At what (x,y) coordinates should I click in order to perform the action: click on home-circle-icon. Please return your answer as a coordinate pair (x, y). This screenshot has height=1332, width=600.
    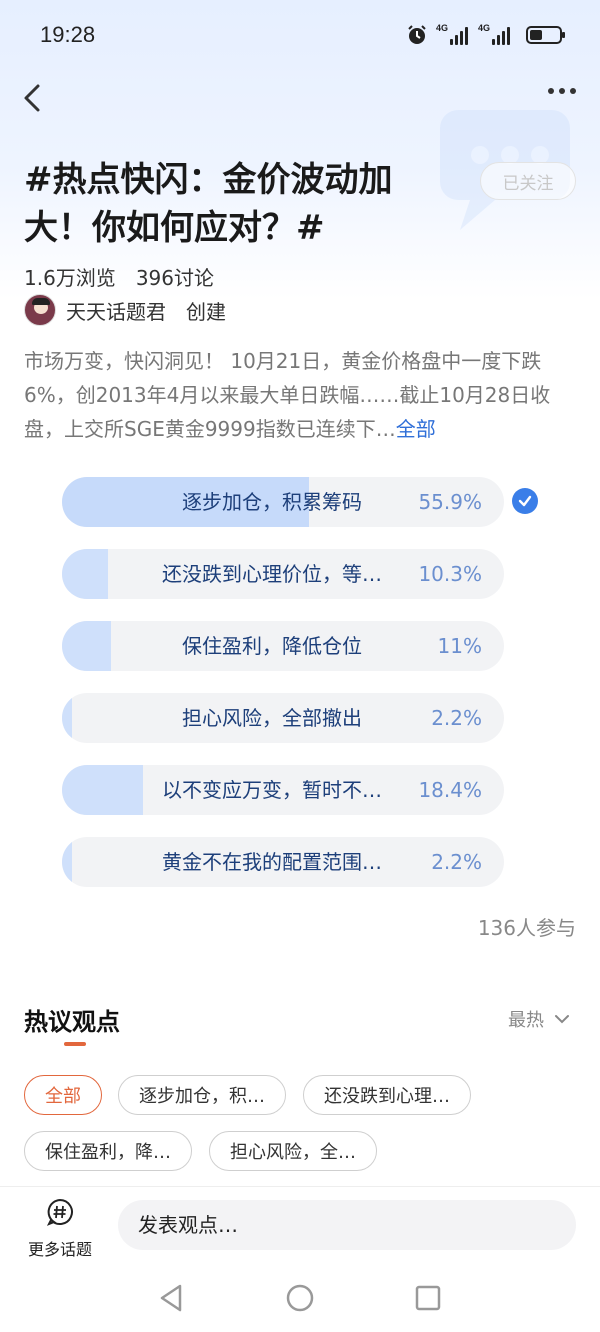
    Looking at the image, I should click on (300, 1298).